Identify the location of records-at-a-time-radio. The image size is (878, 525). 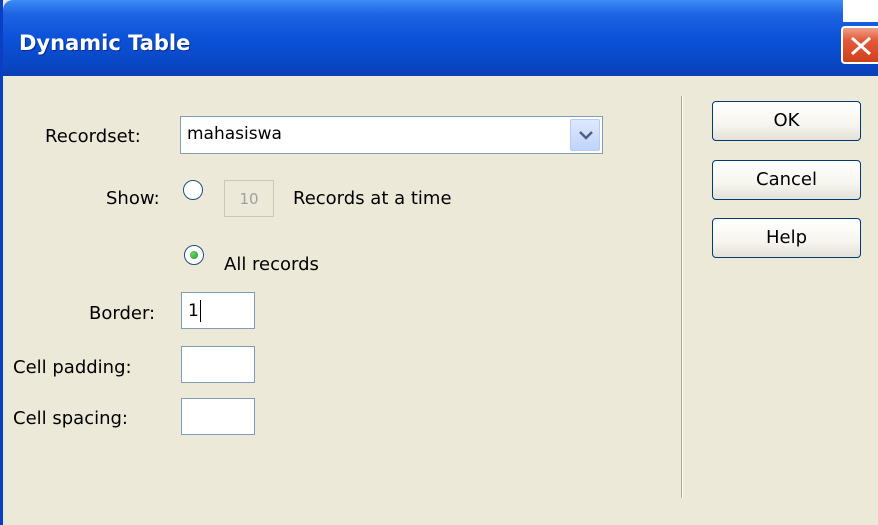
(193, 190).